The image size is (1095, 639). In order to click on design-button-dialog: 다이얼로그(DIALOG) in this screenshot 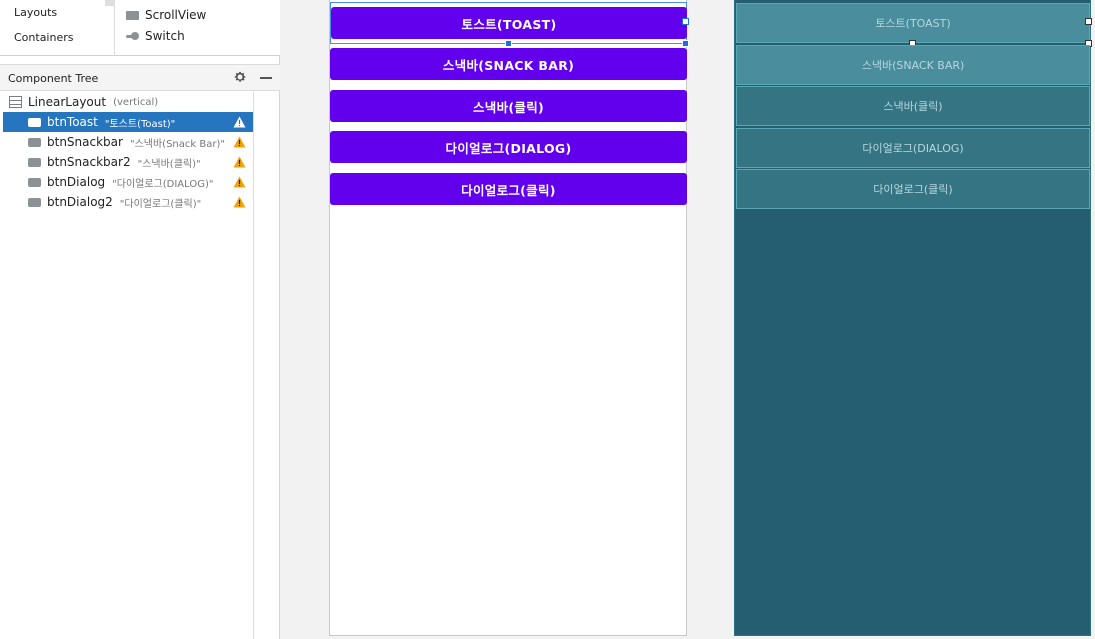, I will do `click(508, 147)`.